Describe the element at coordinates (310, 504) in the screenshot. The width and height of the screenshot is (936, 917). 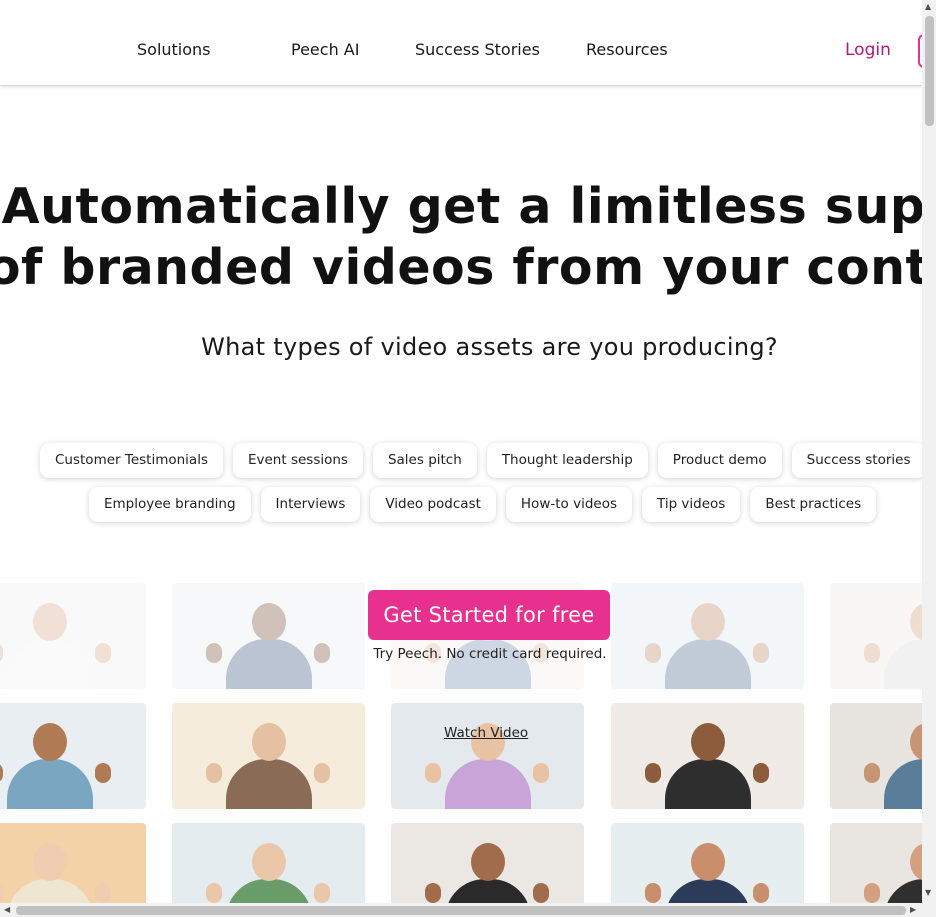
I see `chip-interviews: Interviews` at that location.